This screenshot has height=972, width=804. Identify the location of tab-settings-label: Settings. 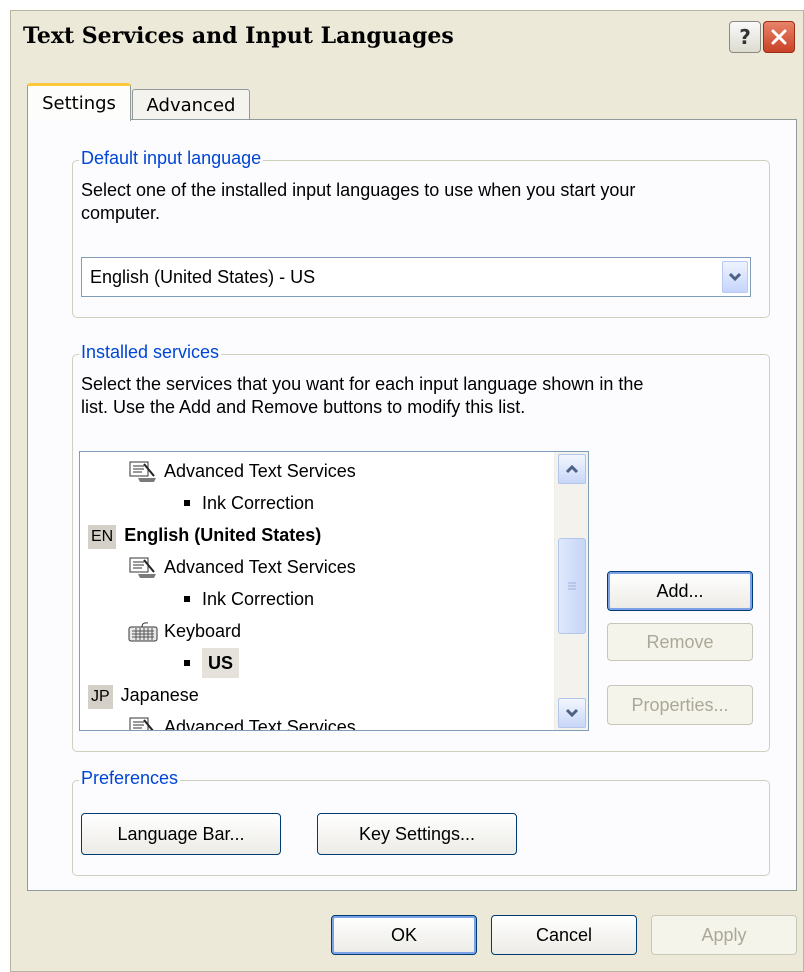
(79, 103).